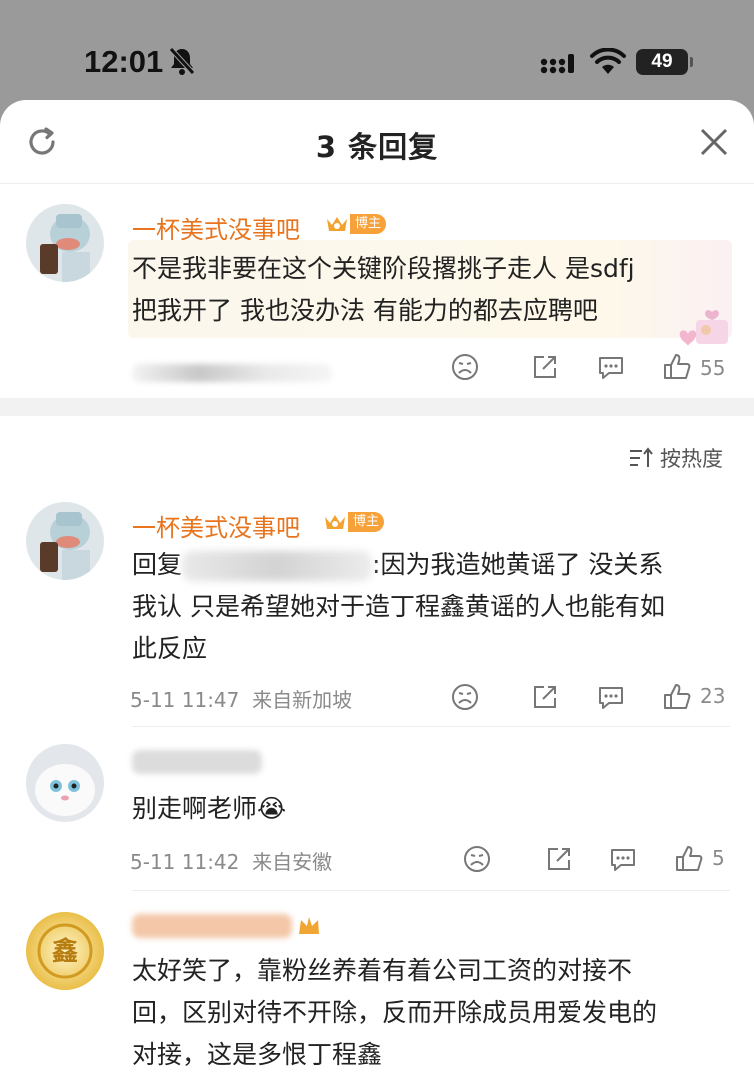  I want to click on avatar-image: 鑫, so click(65, 951).